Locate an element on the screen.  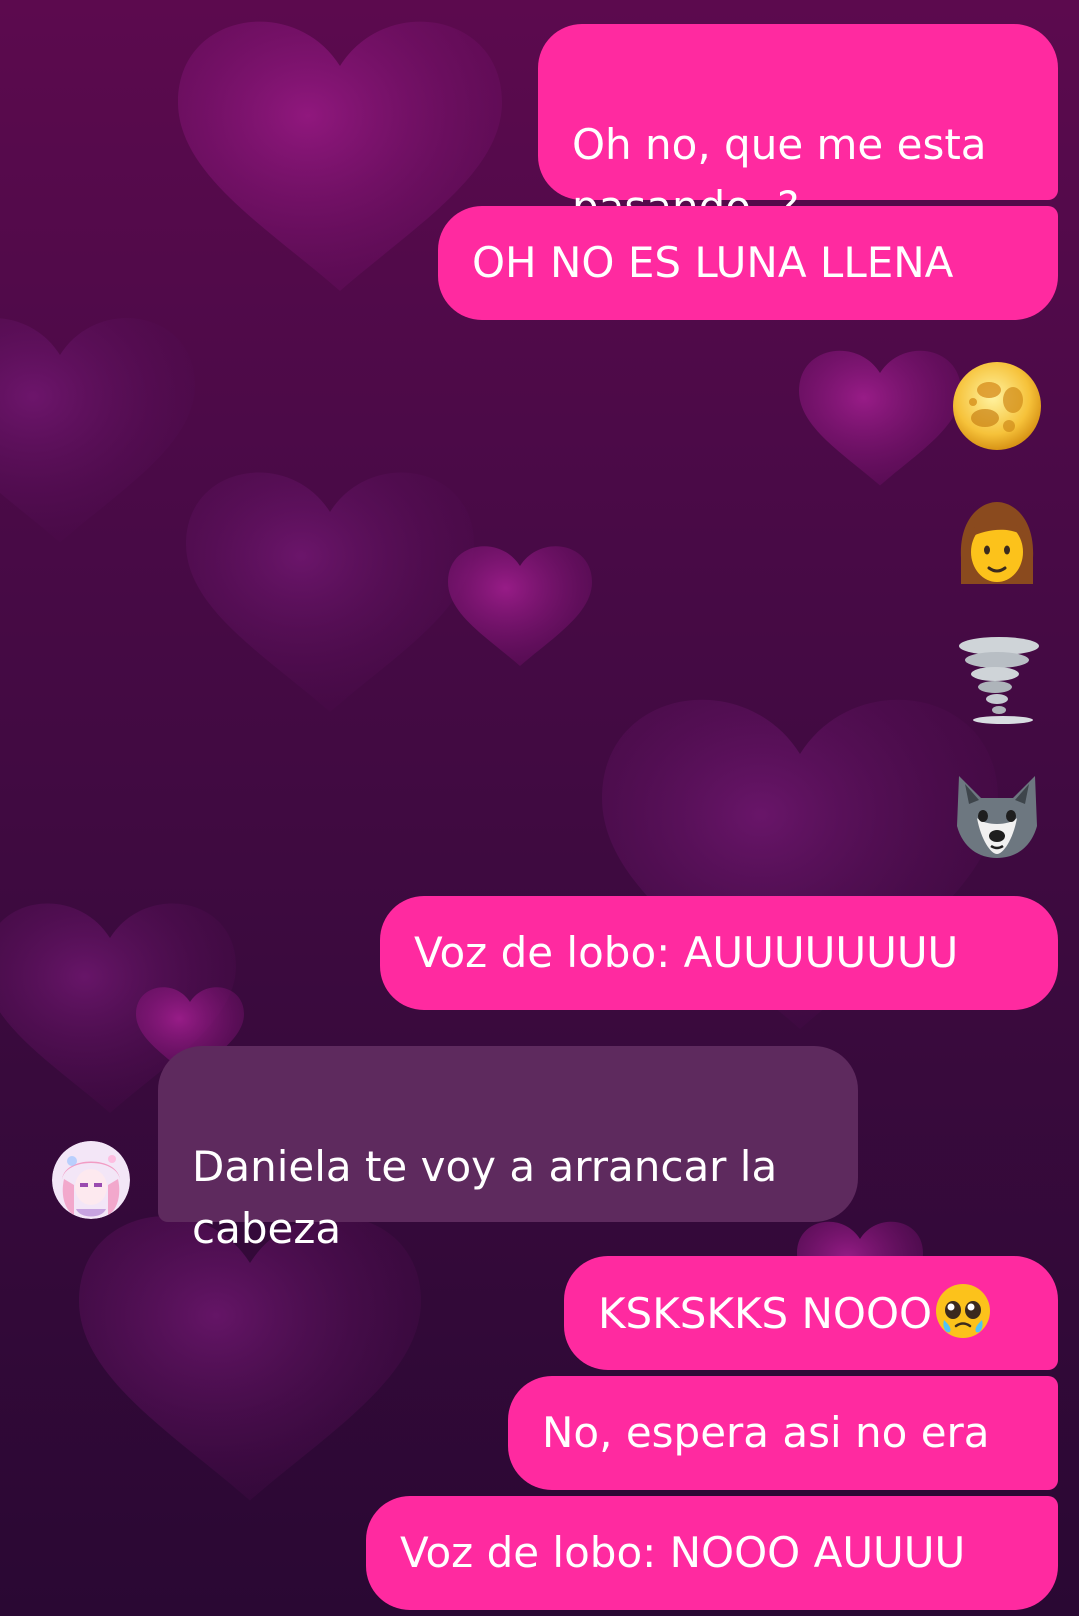
outgoing-message: Voz de lobo: NOOO AUUUU is located at coordinates (712, 1553).